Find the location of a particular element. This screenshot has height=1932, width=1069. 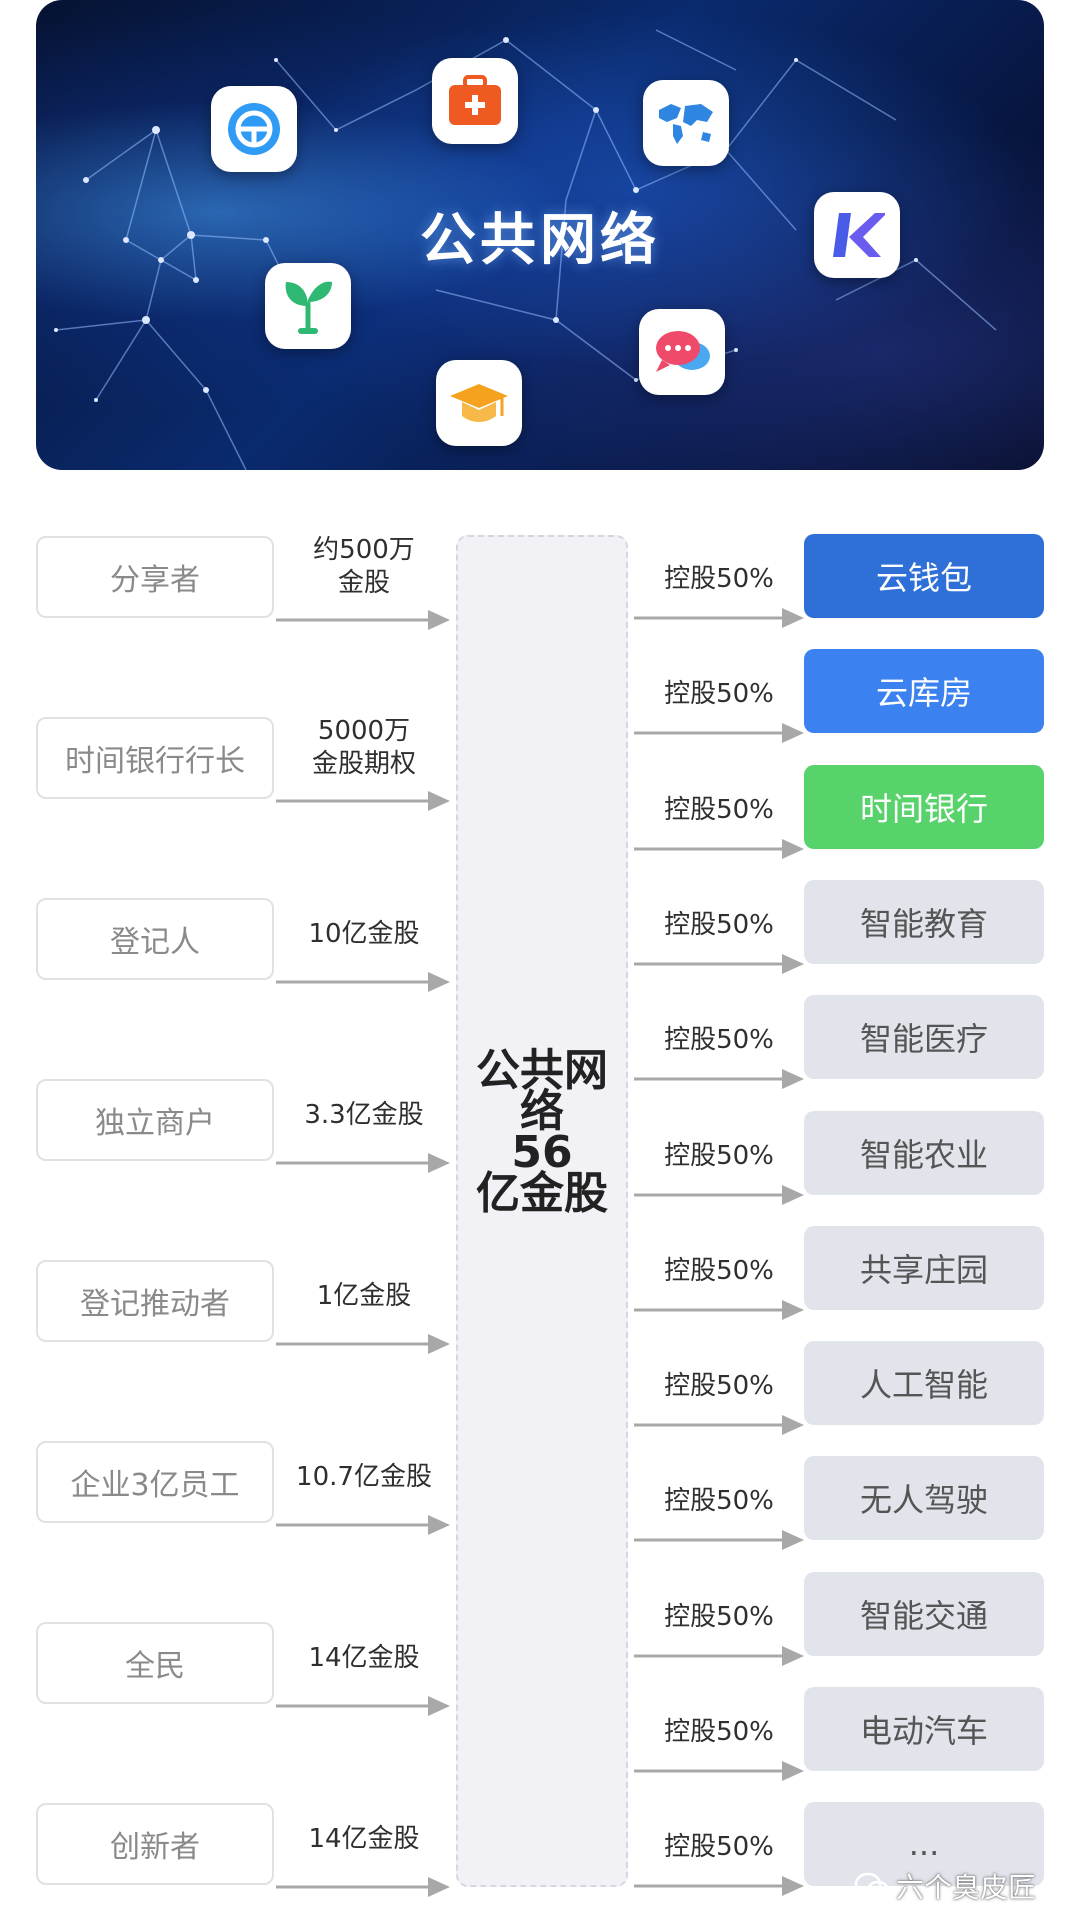

subsidiary-box: 智能教育 is located at coordinates (924, 922).